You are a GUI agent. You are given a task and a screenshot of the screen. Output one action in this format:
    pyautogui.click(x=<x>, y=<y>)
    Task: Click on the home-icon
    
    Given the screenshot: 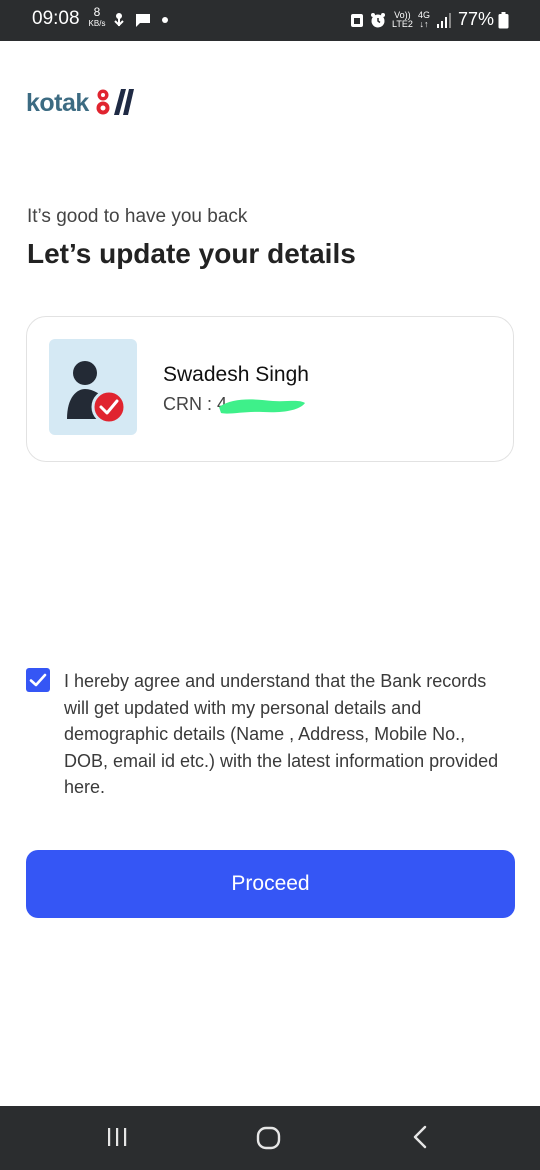 What is the action you would take?
    pyautogui.click(x=269, y=1140)
    